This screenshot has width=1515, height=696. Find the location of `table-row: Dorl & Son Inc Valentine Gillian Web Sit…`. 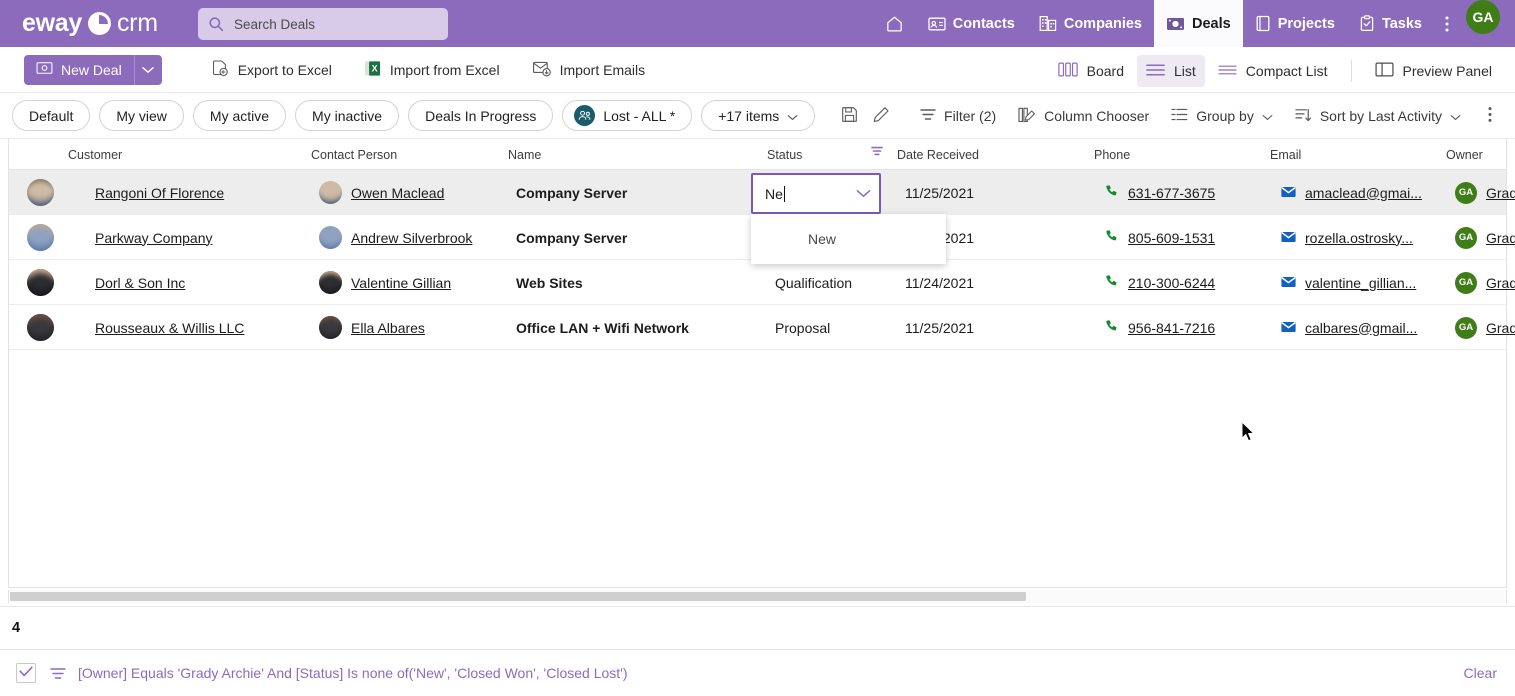

table-row: Dorl & Son Inc Valentine Gillian Web Sit… is located at coordinates (762, 282).